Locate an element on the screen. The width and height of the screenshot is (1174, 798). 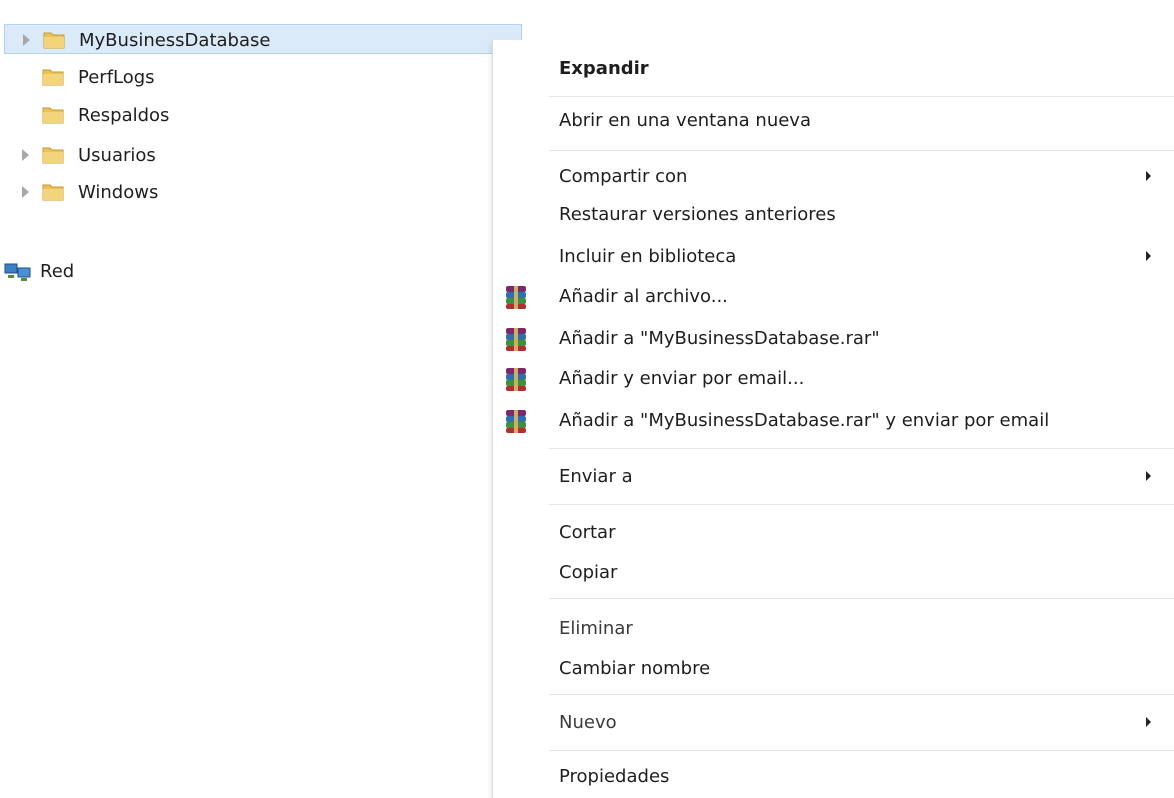
menu-item-incluir-en-biblioteca: Incluir en biblioteca is located at coordinates (833, 257).